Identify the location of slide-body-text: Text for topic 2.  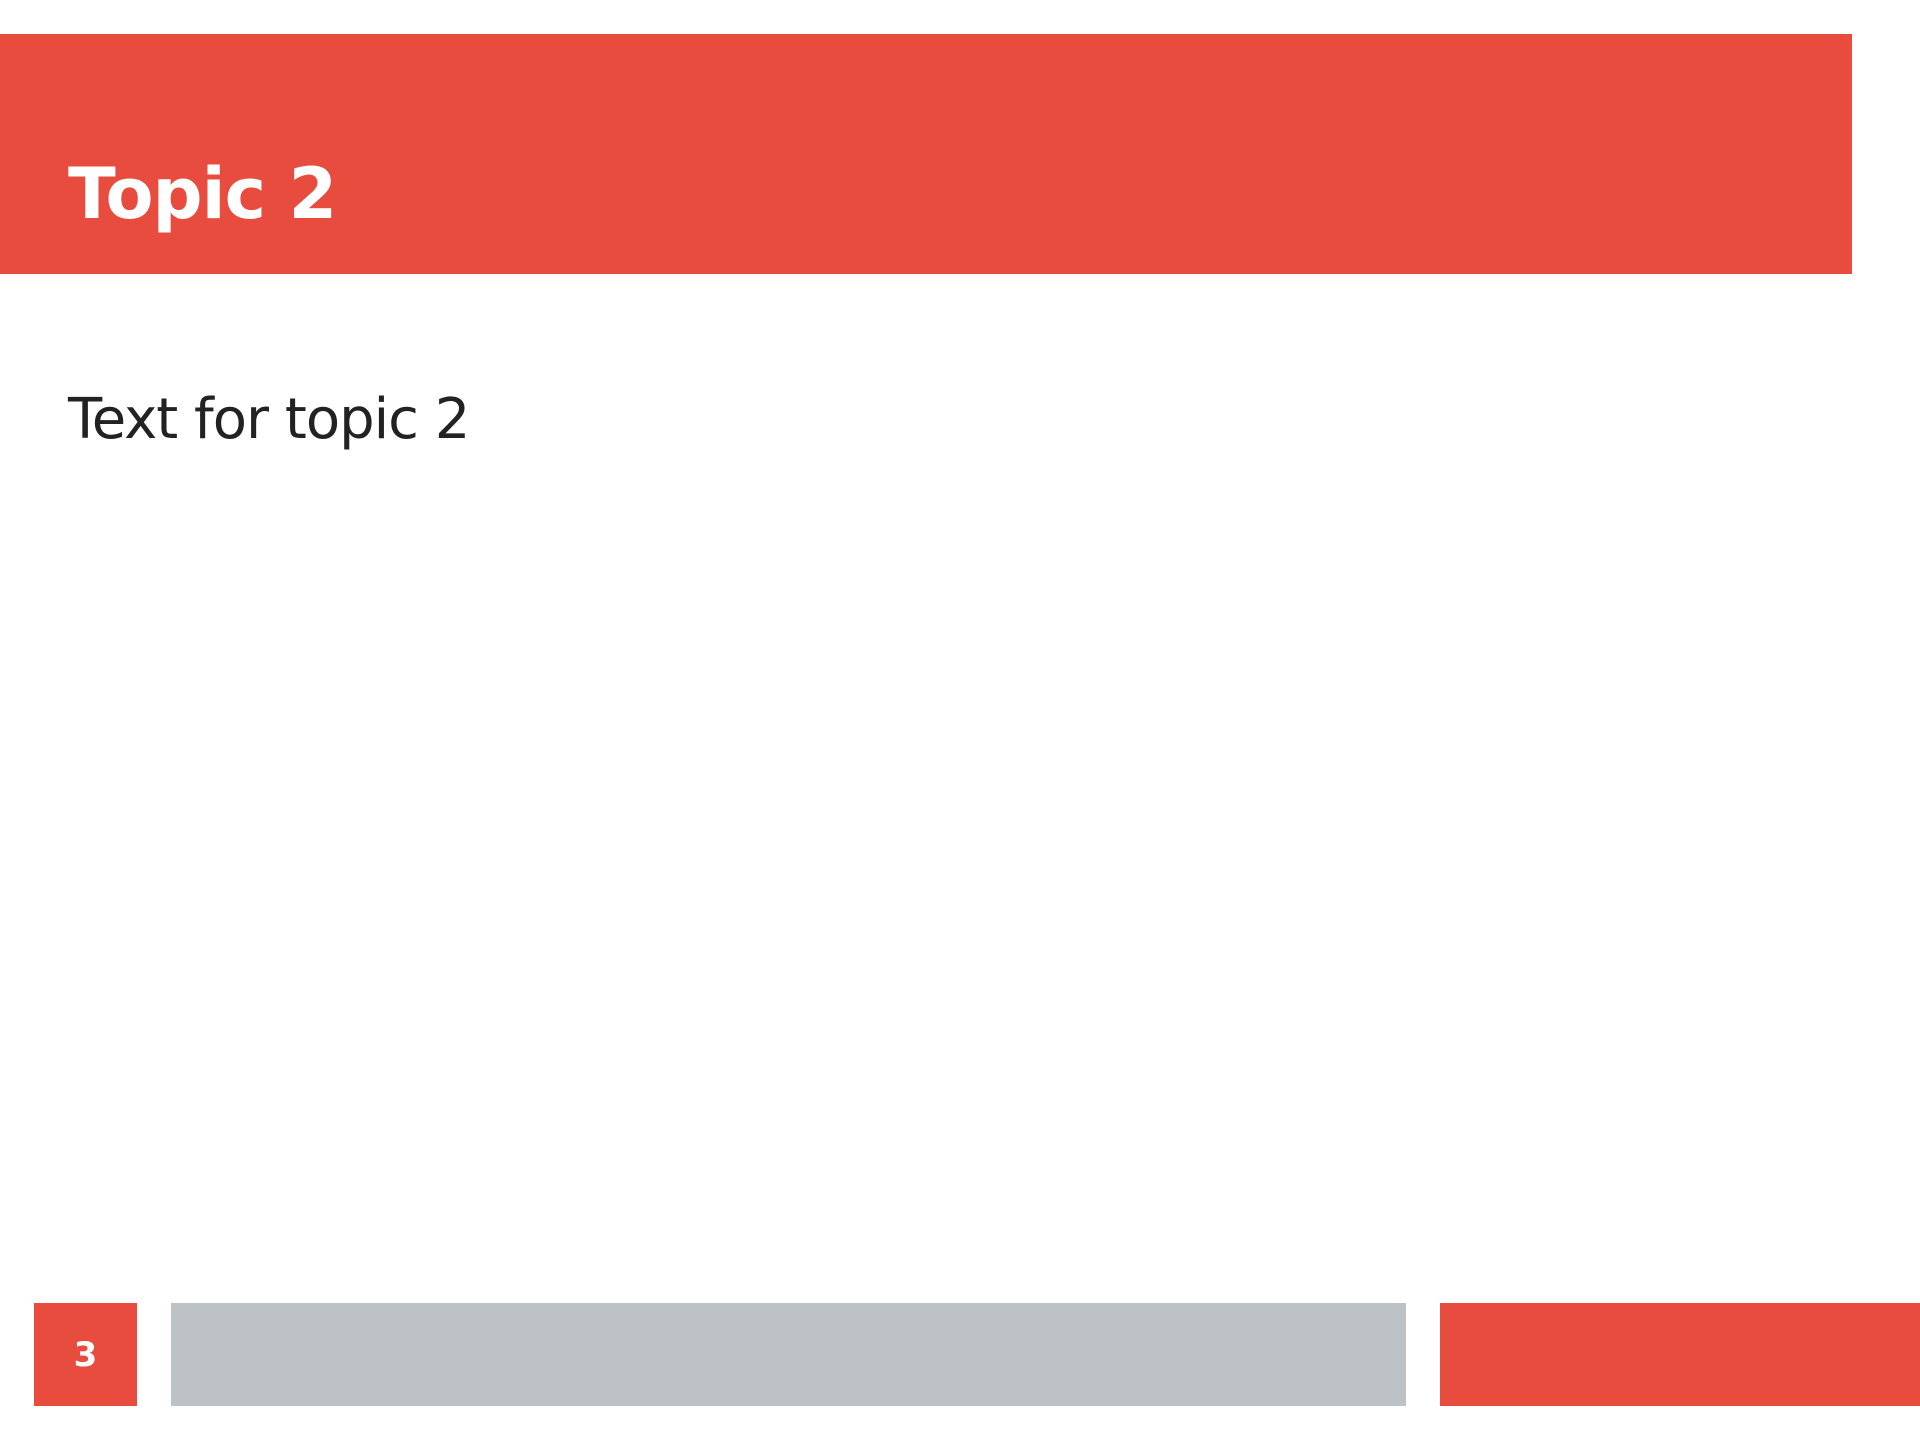
(269, 419).